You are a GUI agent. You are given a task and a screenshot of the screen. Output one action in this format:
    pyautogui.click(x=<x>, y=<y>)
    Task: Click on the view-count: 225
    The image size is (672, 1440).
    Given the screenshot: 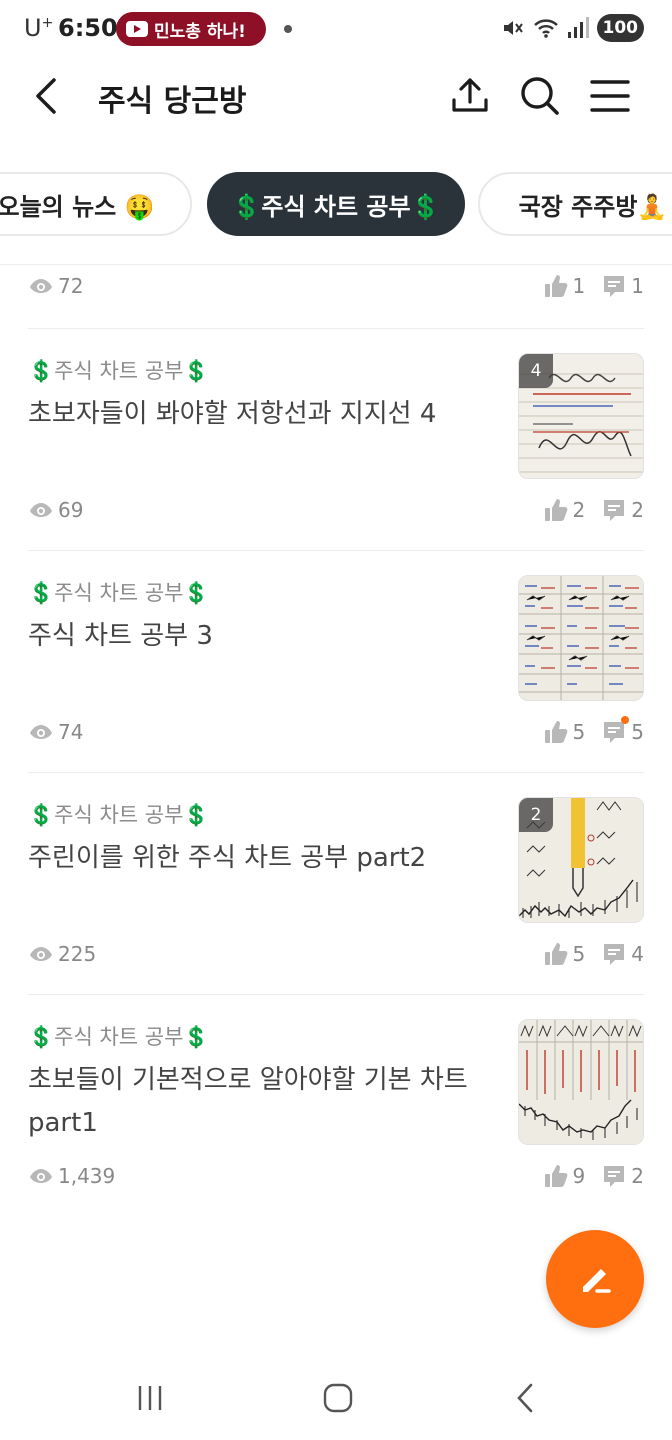 What is the action you would take?
    pyautogui.click(x=62, y=954)
    